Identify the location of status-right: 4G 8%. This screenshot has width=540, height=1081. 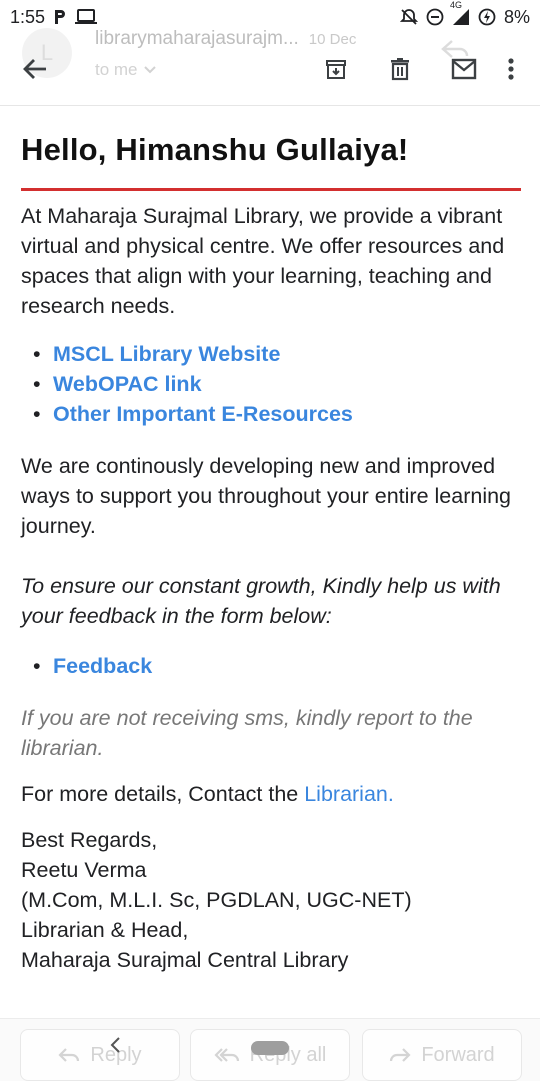
(464, 14).